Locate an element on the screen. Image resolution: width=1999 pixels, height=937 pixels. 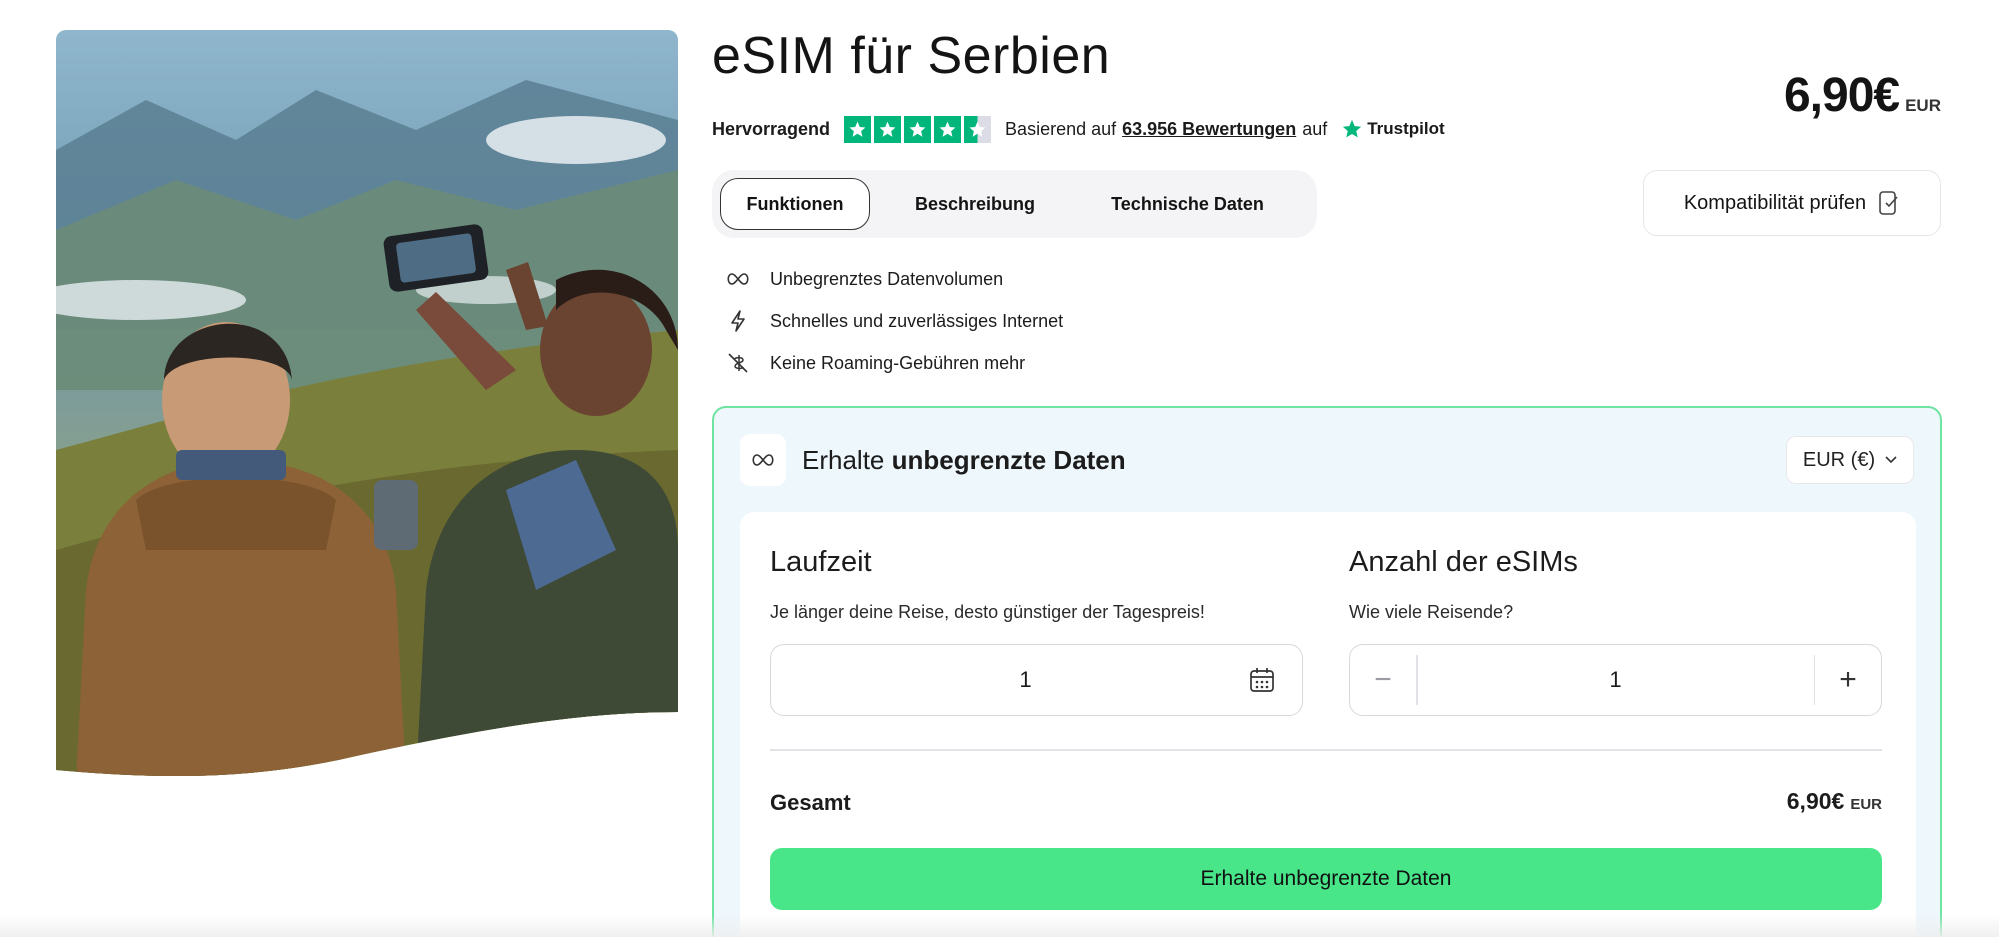
currency-select: EUR (€) is located at coordinates (1850, 460).